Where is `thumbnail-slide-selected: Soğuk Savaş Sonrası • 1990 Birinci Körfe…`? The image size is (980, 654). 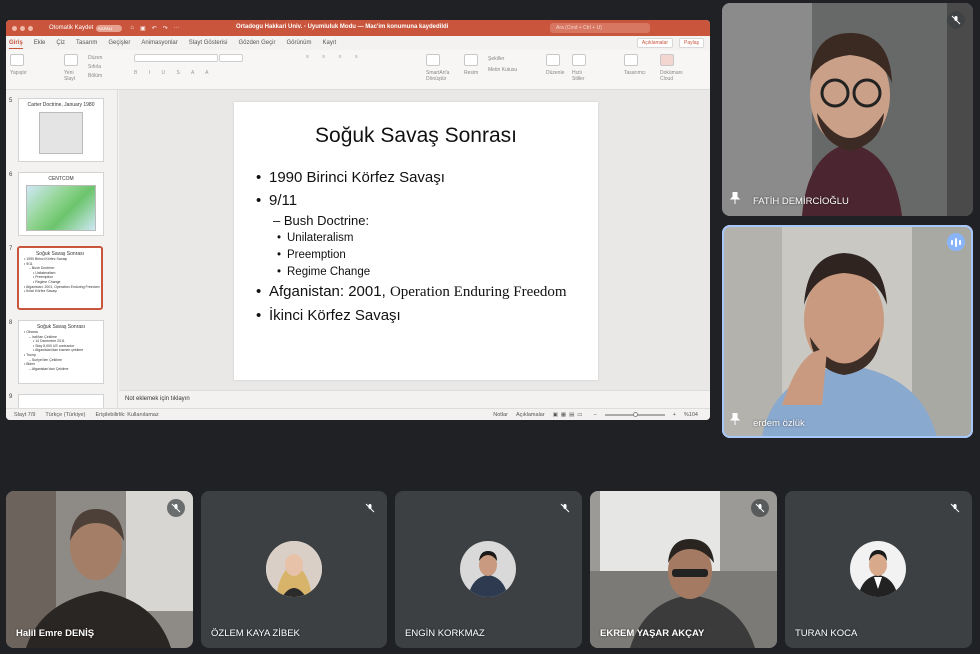 thumbnail-slide-selected: Soğuk Savaş Sonrası • 1990 Birinci Körfe… is located at coordinates (60, 278).